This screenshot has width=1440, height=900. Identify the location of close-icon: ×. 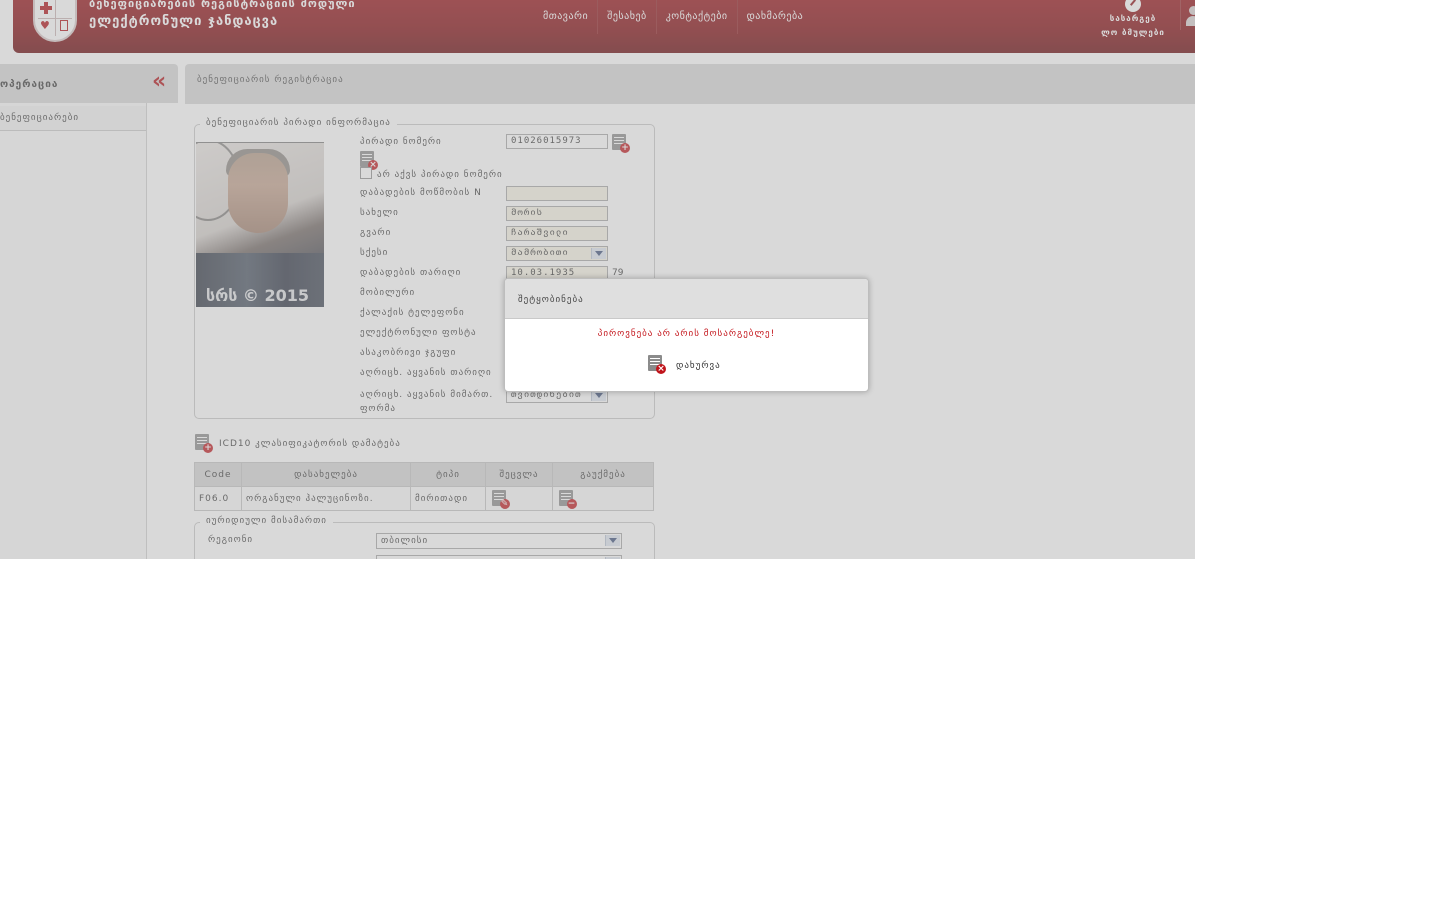
(657, 364).